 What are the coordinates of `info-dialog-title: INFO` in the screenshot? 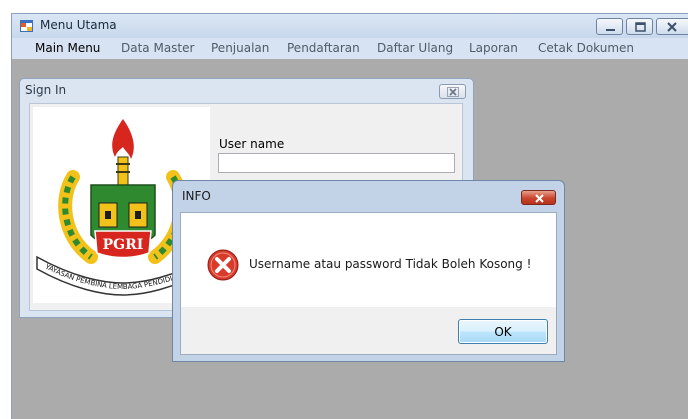 It's located at (196, 196).